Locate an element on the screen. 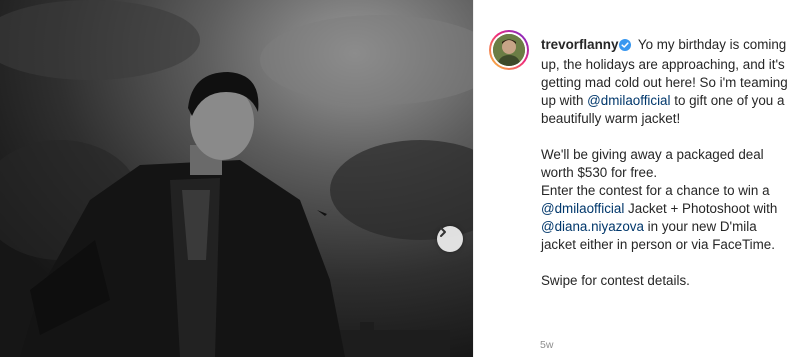 This screenshot has height=357, width=801. verified-badge-icon is located at coordinates (625, 47).